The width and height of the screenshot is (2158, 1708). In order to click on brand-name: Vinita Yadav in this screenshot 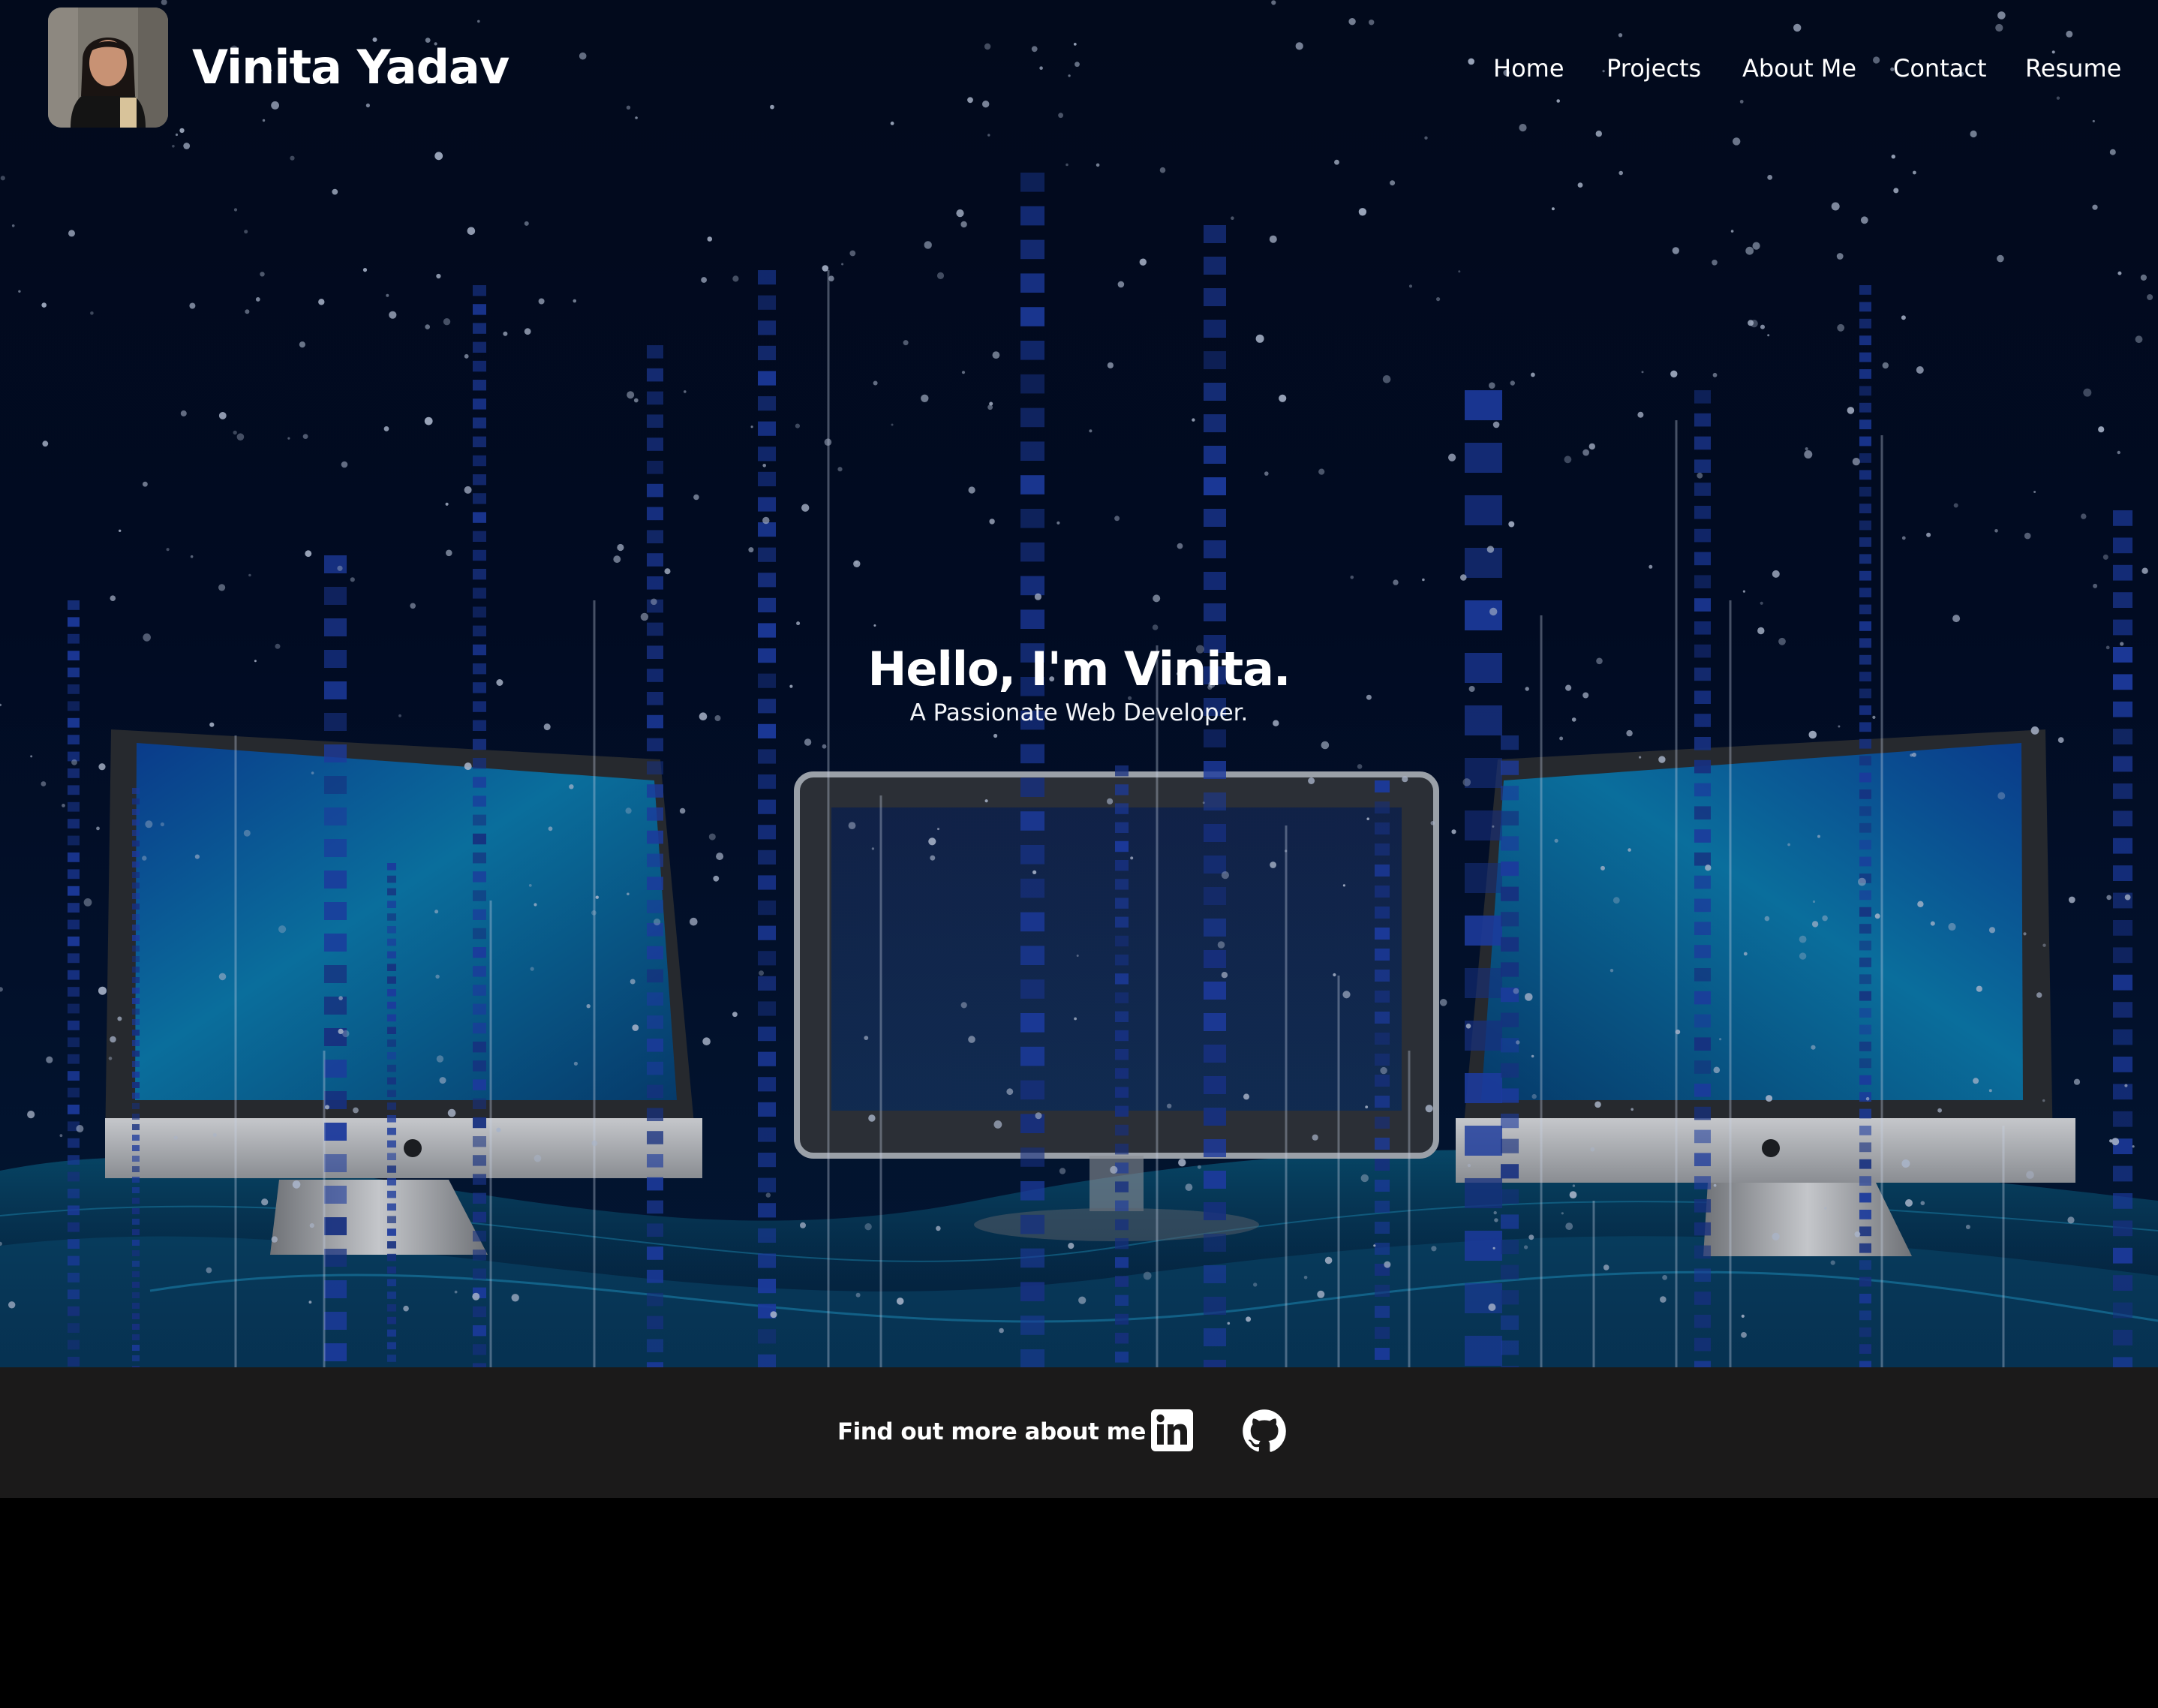, I will do `click(350, 67)`.